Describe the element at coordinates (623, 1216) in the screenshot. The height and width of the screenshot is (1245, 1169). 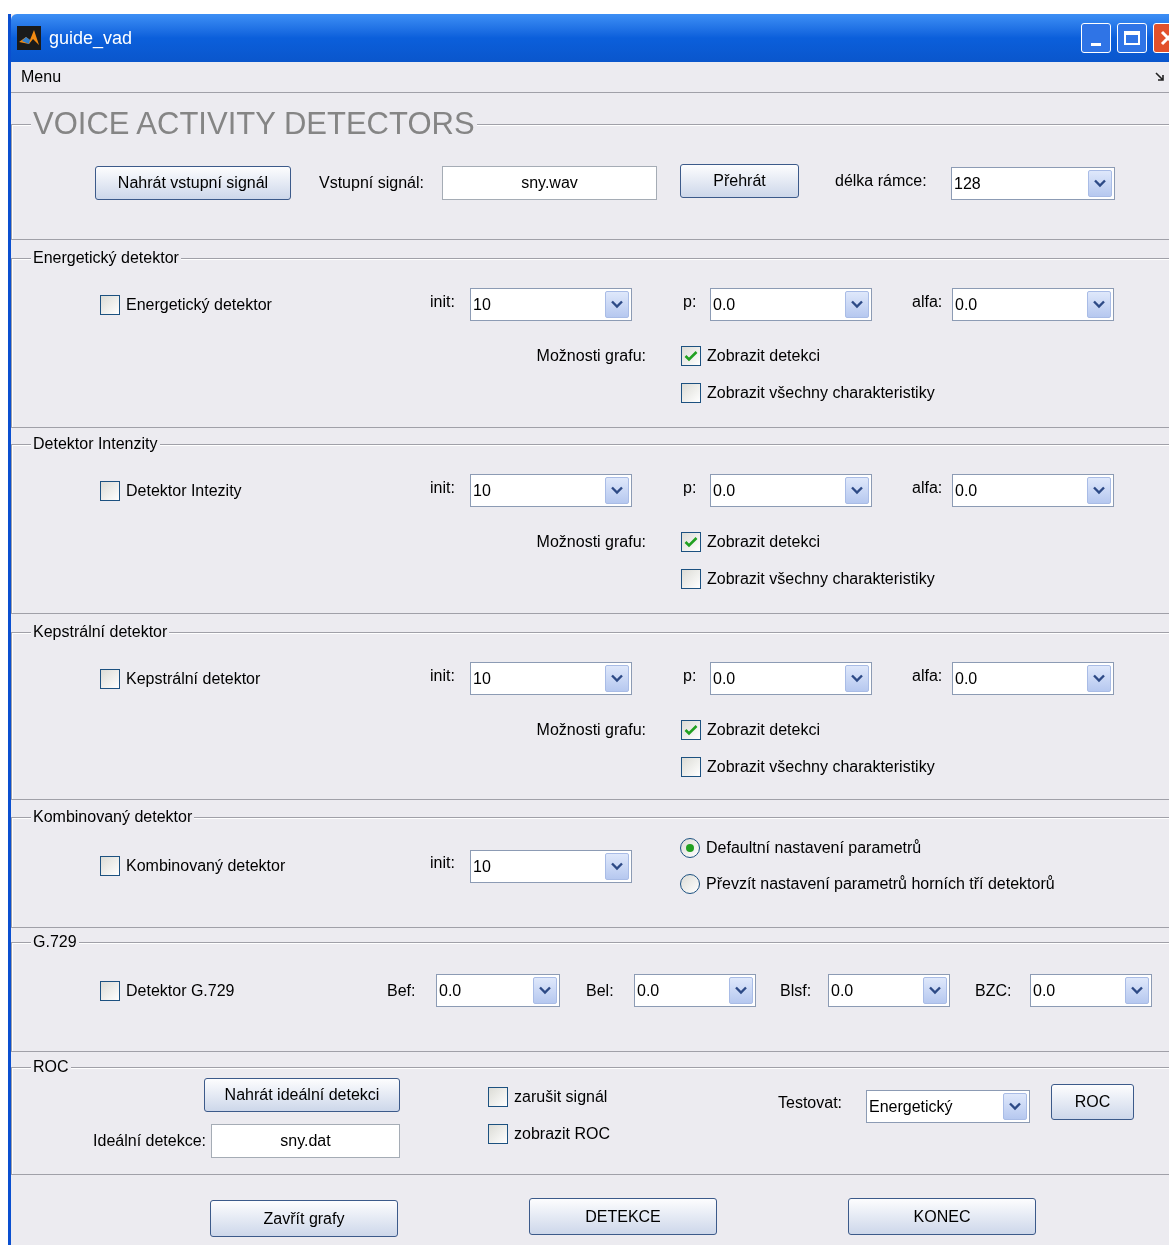
I see `button: DETEKCE` at that location.